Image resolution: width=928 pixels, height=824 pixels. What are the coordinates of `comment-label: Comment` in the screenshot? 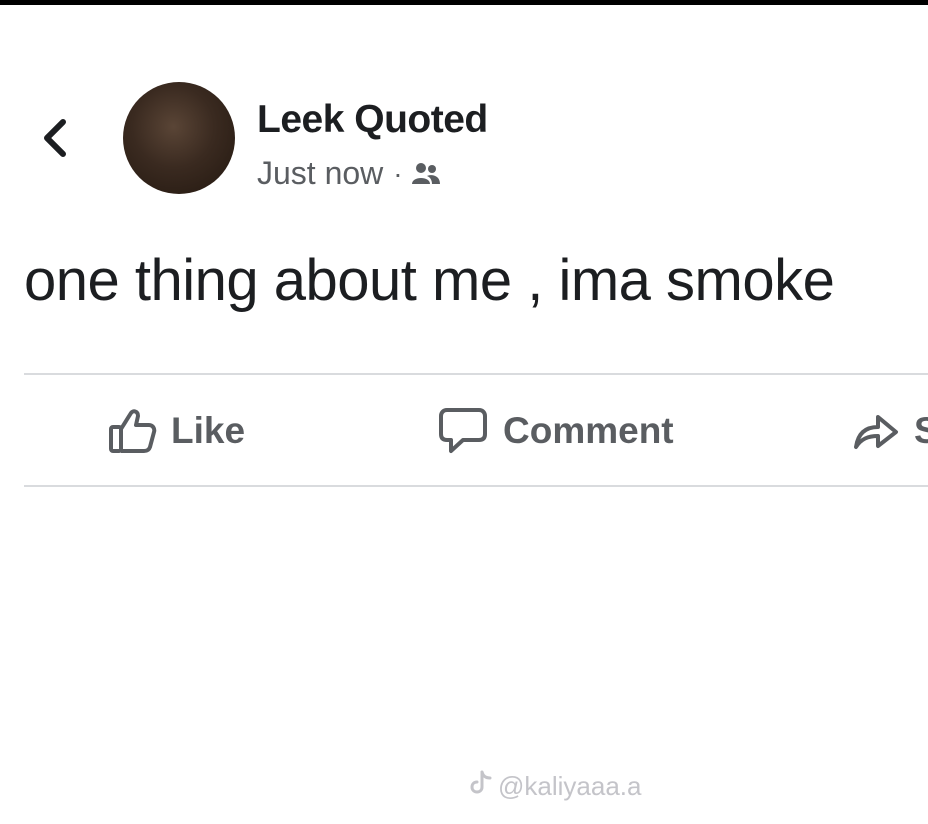 It's located at (588, 430).